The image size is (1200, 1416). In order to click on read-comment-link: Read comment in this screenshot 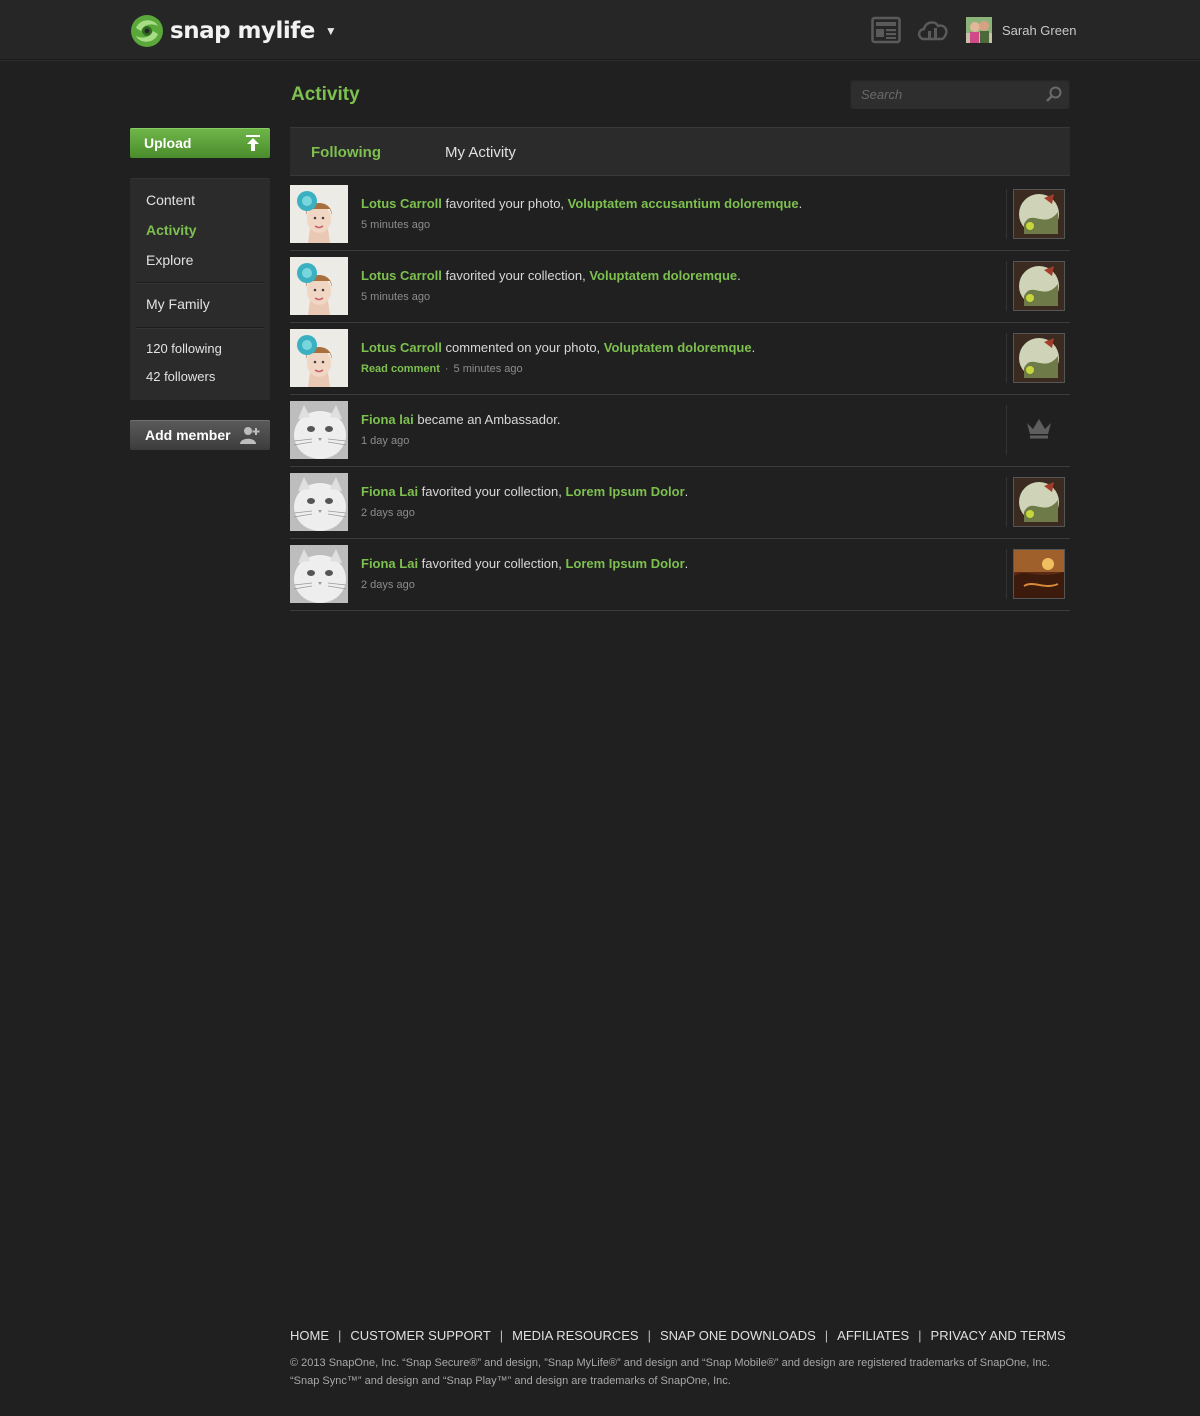, I will do `click(400, 369)`.